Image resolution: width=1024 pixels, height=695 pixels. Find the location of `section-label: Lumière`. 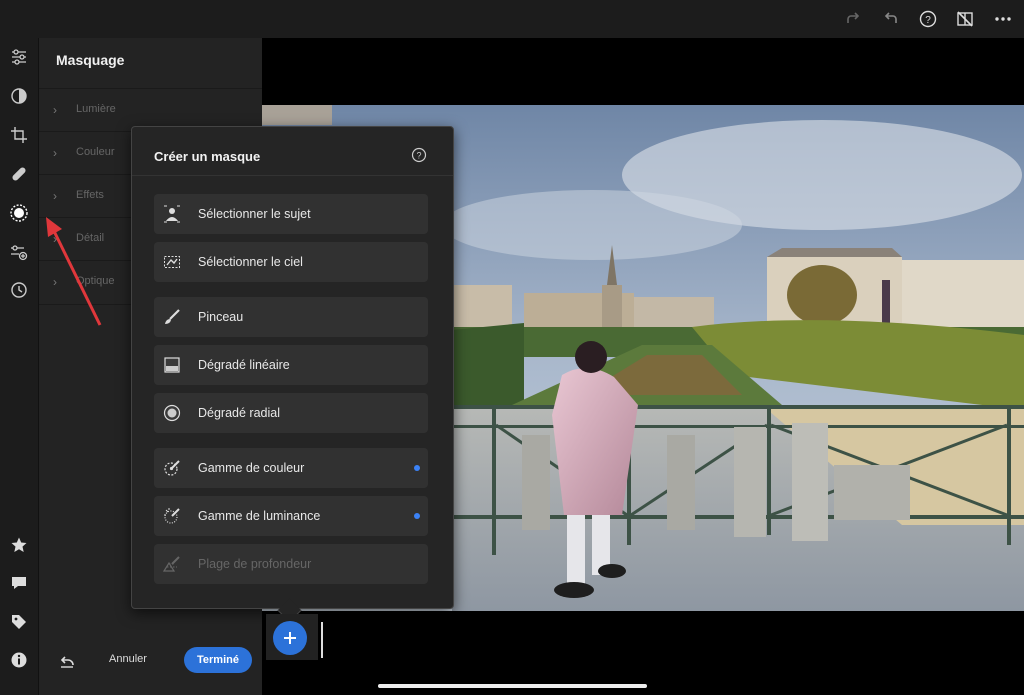

section-label: Lumière is located at coordinates (96, 109).